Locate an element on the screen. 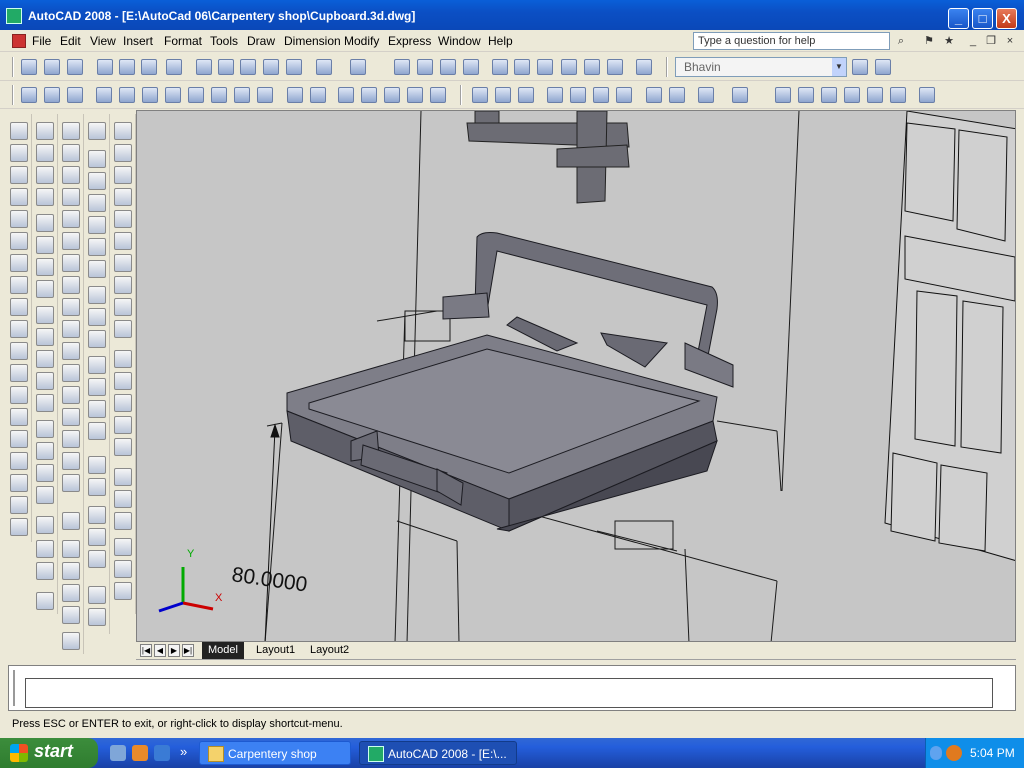 This screenshot has width=1024, height=768. workspace-save-icon is located at coordinates (883, 67).